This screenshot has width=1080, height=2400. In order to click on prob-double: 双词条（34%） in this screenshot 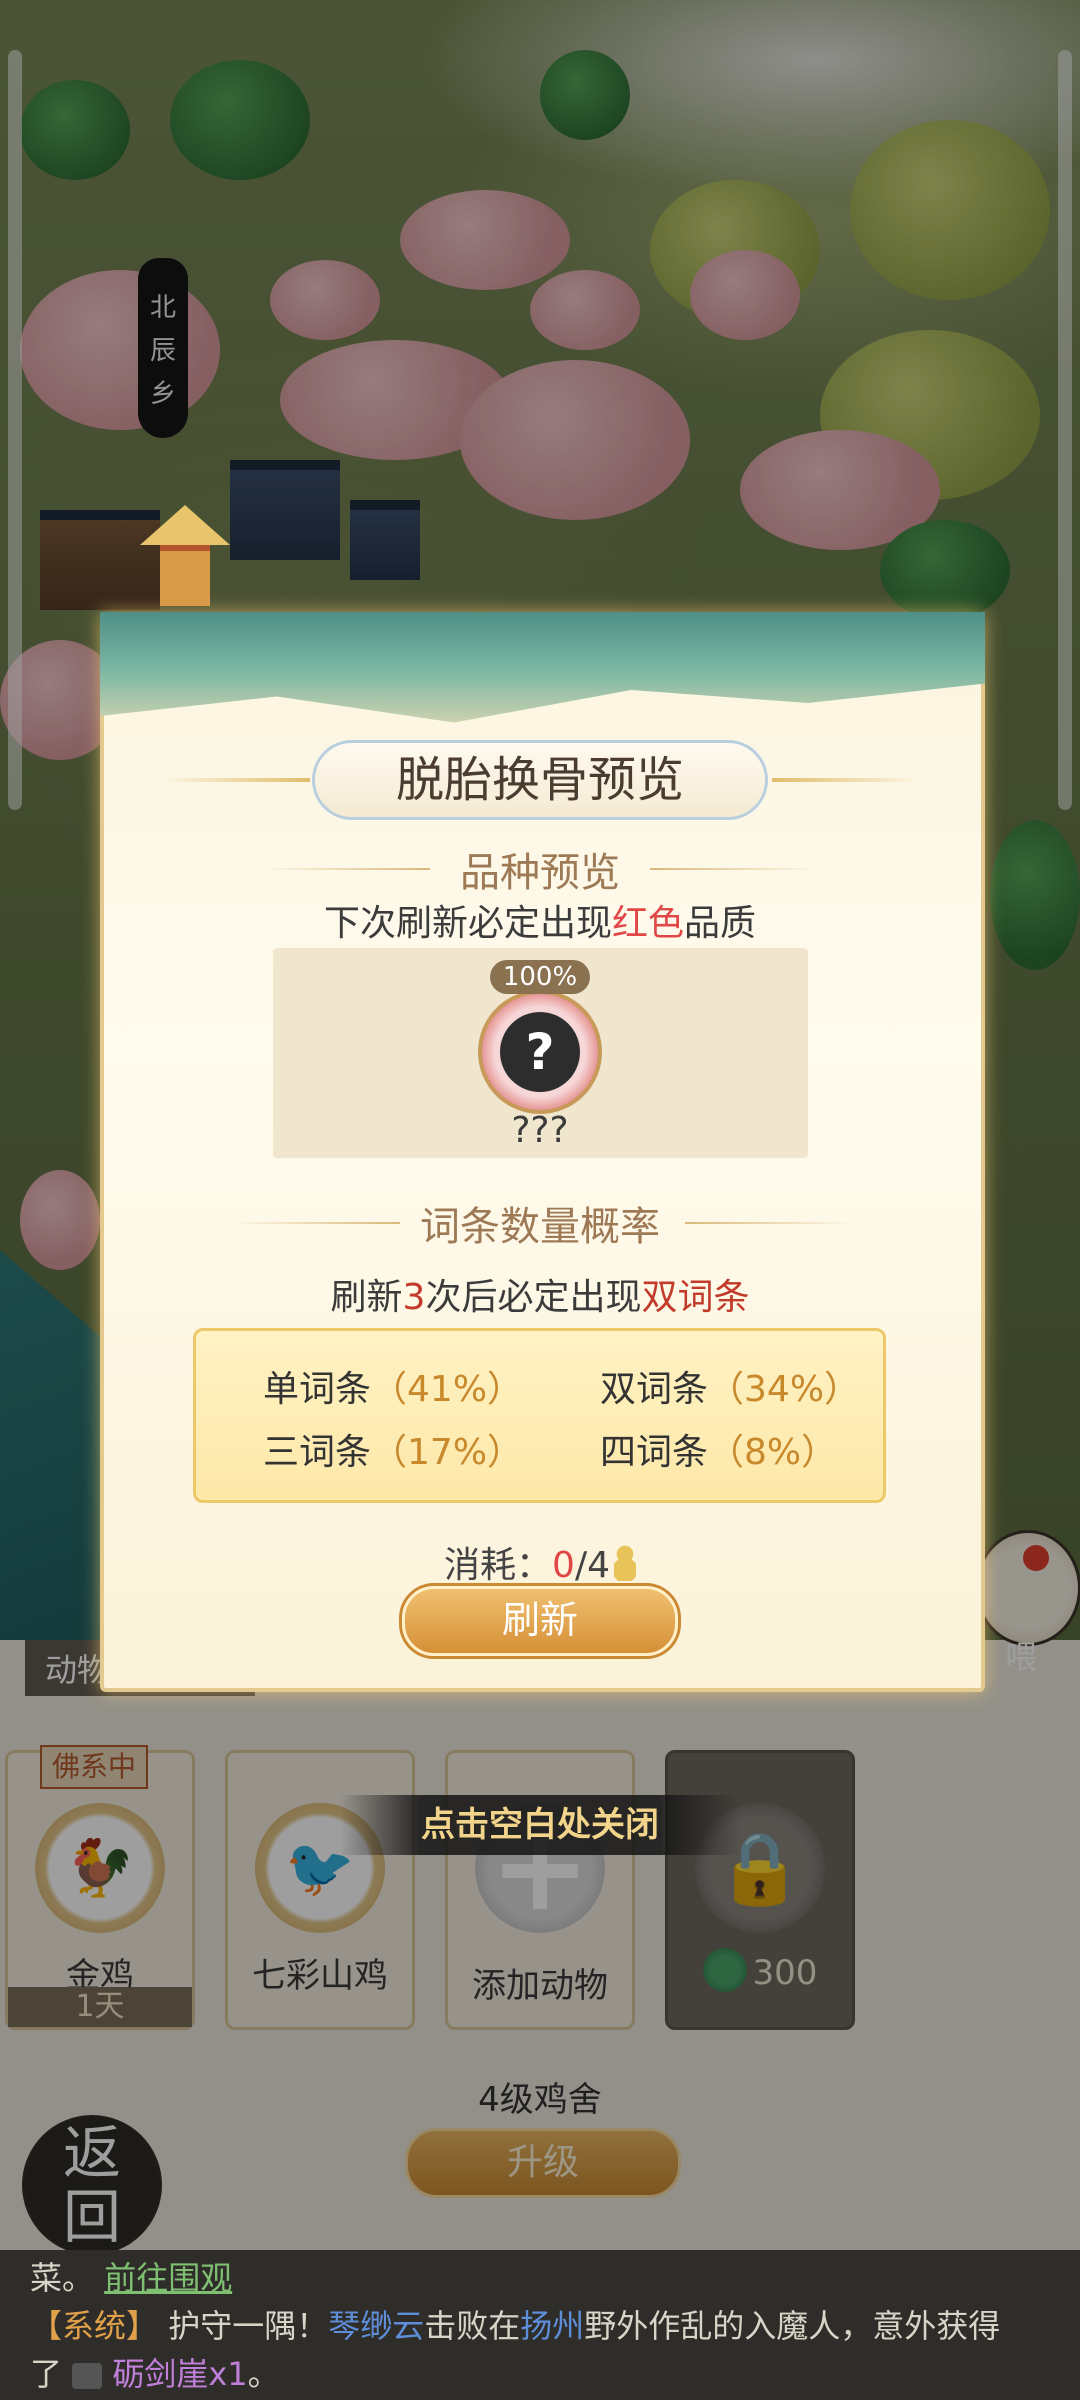, I will do `click(730, 1386)`.